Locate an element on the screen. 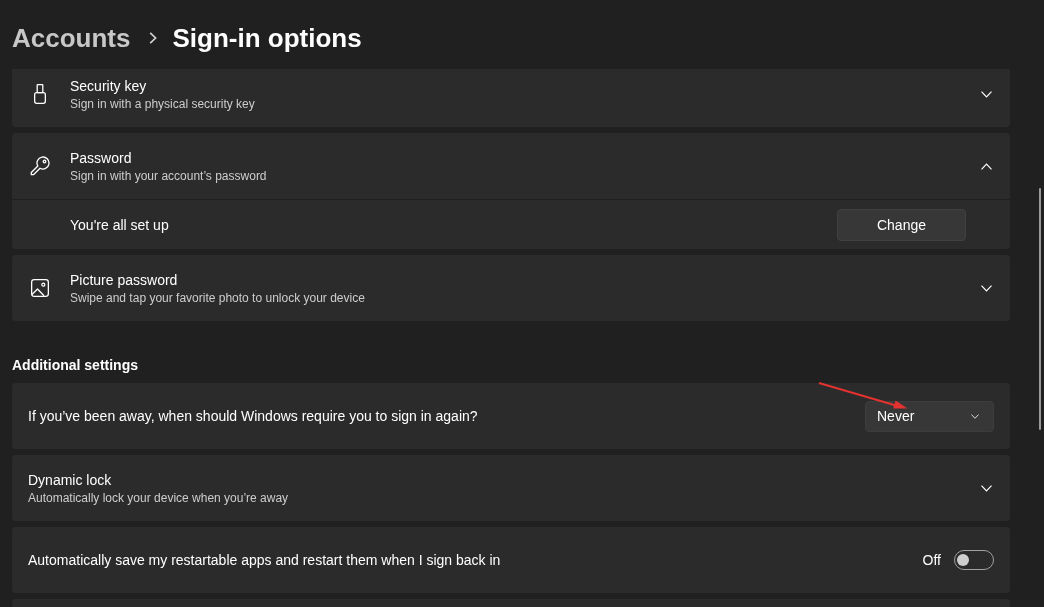 Image resolution: width=1044 pixels, height=607 pixels. setting-description: Sign in with a physical security key is located at coordinates (162, 104).